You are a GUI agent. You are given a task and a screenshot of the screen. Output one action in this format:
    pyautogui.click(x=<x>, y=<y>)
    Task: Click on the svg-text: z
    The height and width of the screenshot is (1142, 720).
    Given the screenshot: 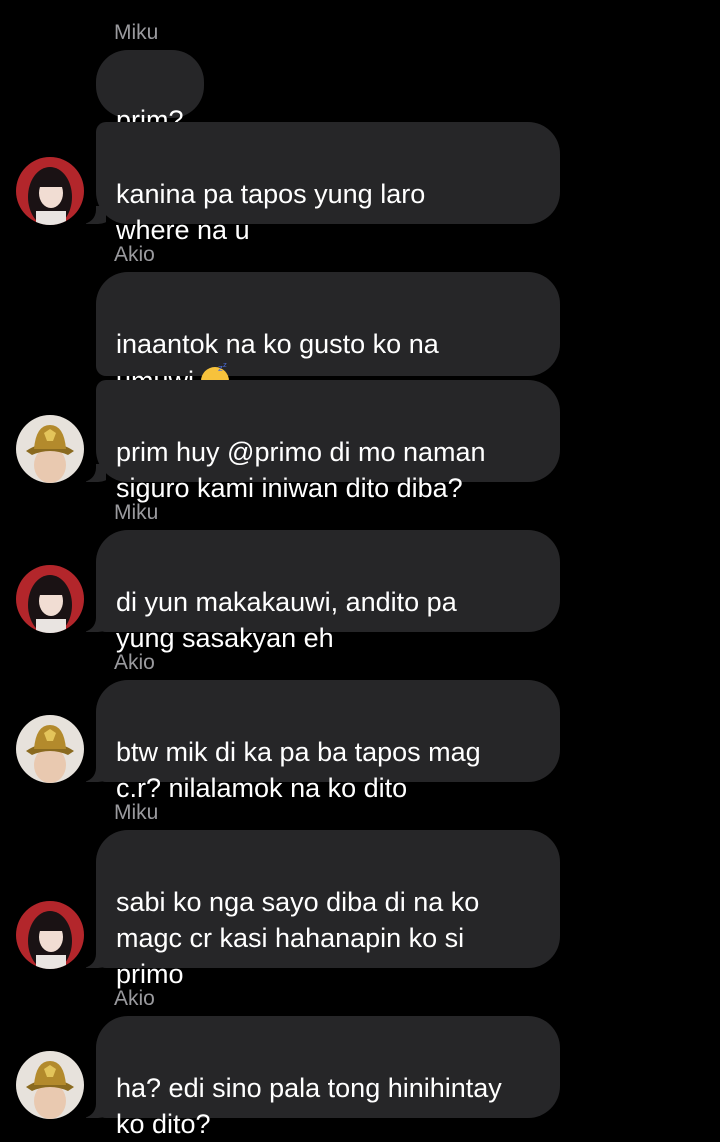 What is the action you would take?
    pyautogui.click(x=225, y=365)
    